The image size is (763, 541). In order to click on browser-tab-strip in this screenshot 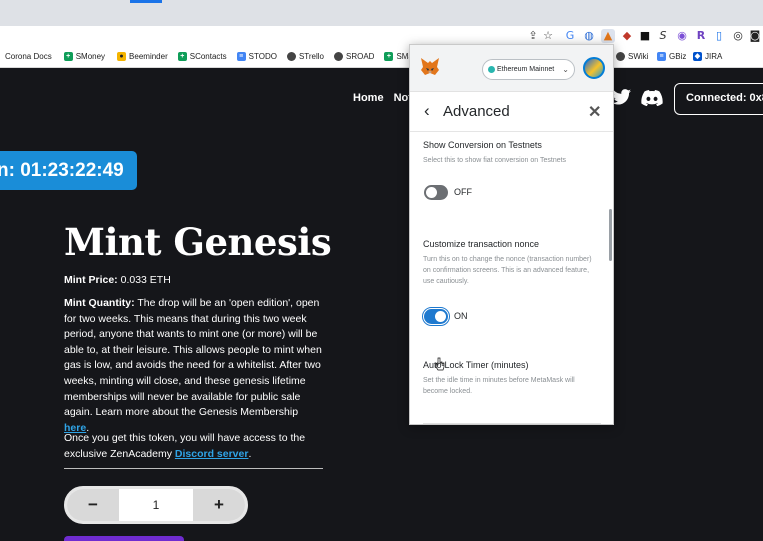, I will do `click(381, 13)`.